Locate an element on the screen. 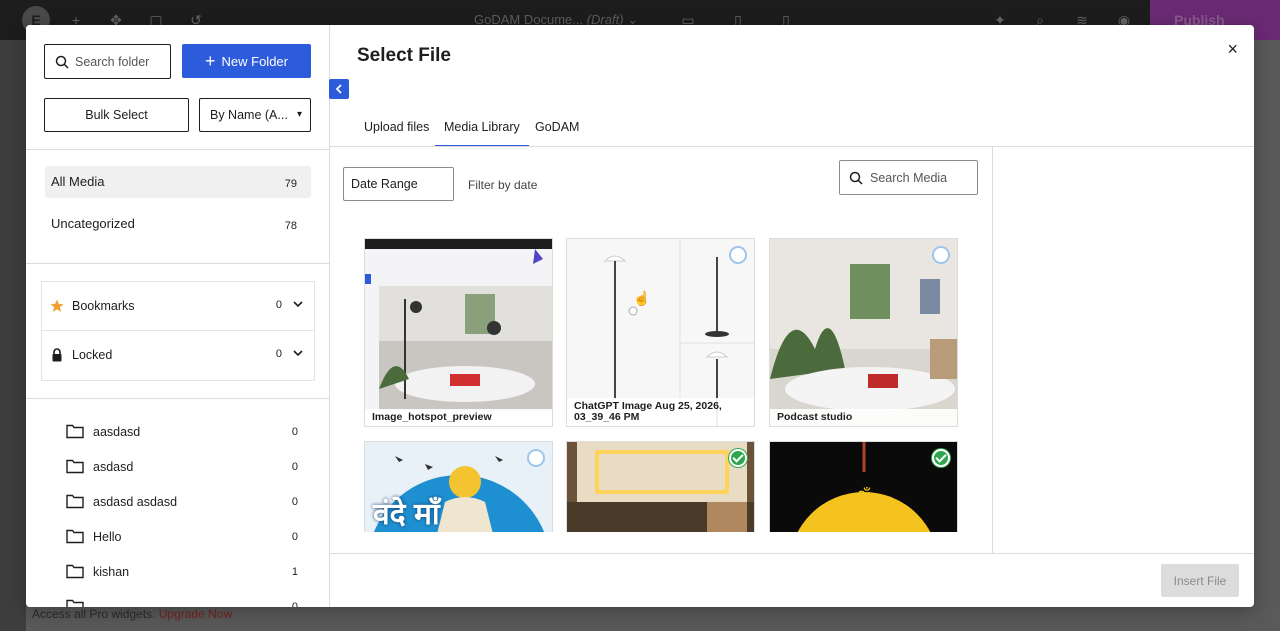  plus-icon: + is located at coordinates (210, 61).